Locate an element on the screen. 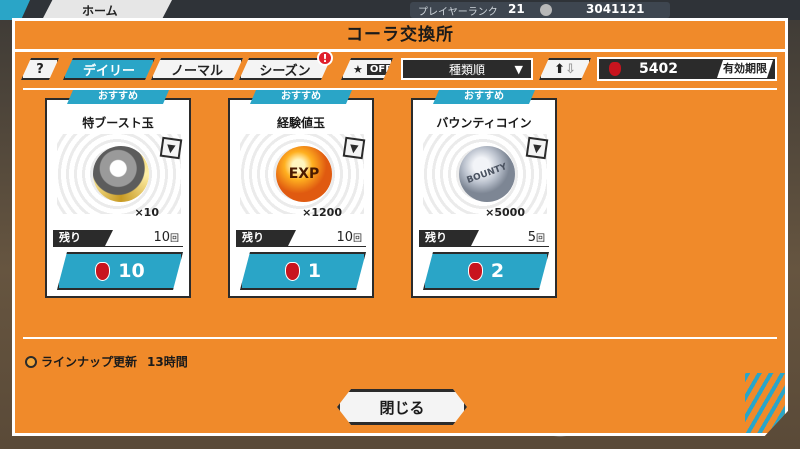 Image resolution: width=800 pixels, height=449 pixels. favorite-filter-state: OFF is located at coordinates (381, 69).